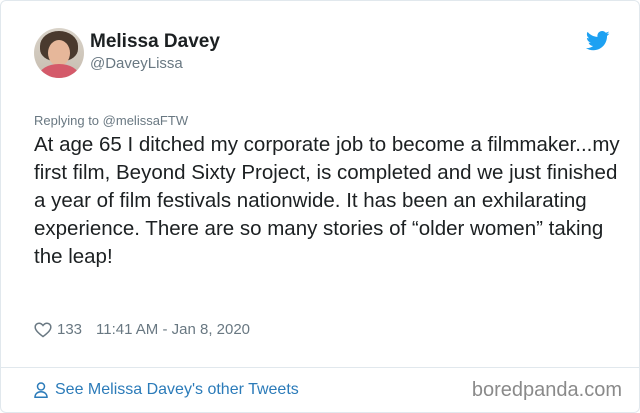 This screenshot has width=640, height=413. Describe the element at coordinates (145, 120) in the screenshot. I see `reply-handle-link: @melissaFTW` at that location.